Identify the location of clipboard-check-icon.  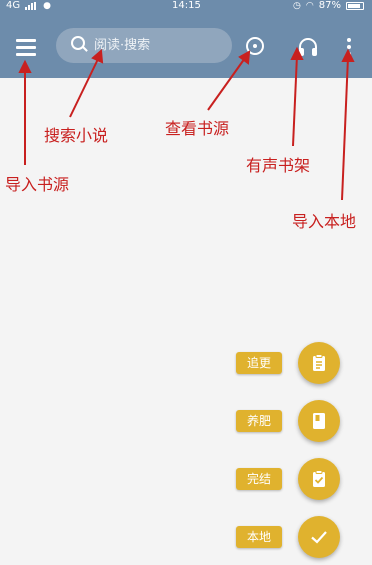
(319, 478).